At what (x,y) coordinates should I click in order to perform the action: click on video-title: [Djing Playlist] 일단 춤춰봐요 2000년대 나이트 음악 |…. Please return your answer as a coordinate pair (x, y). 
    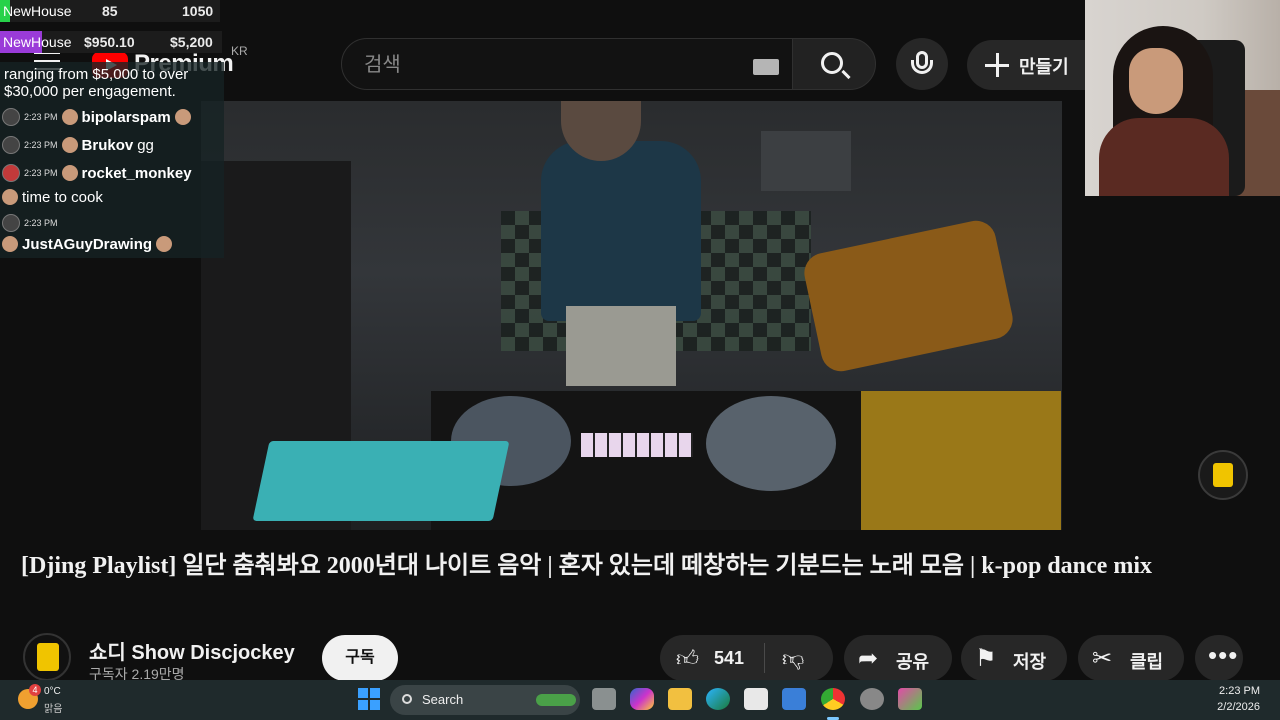
    Looking at the image, I should click on (586, 566).